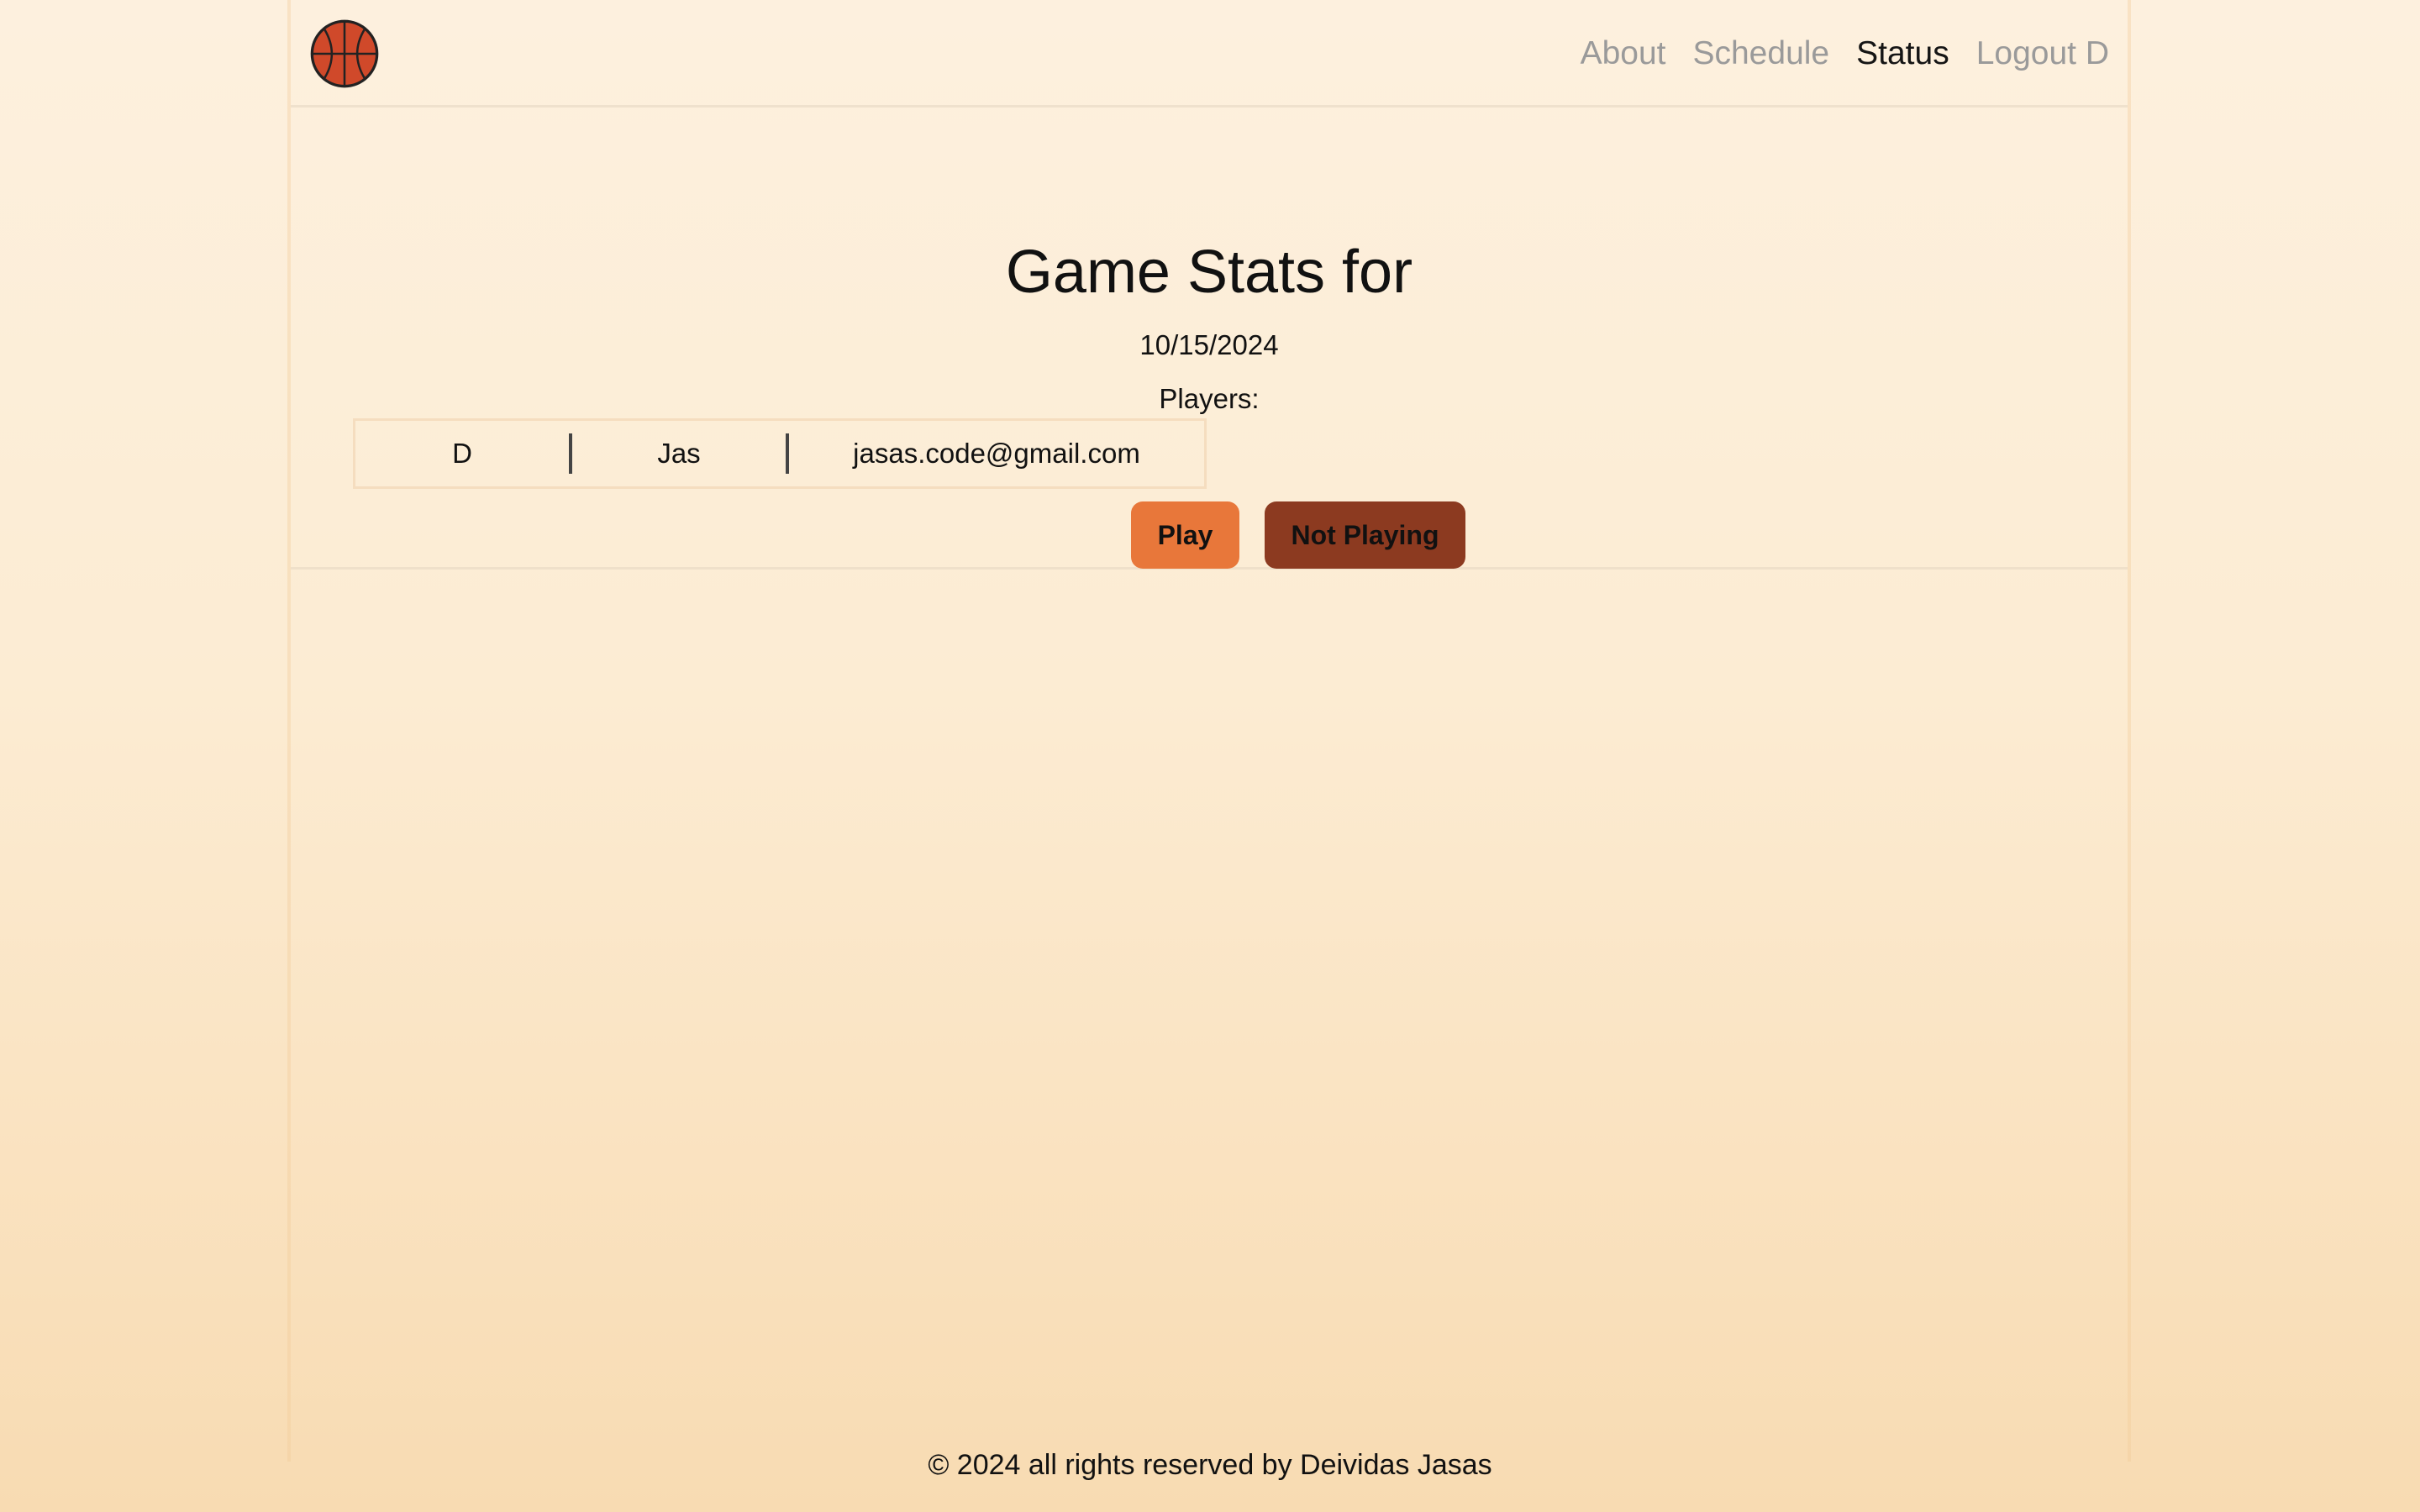 The height and width of the screenshot is (1512, 2420). I want to click on nav-status-link: Status, so click(1903, 53).